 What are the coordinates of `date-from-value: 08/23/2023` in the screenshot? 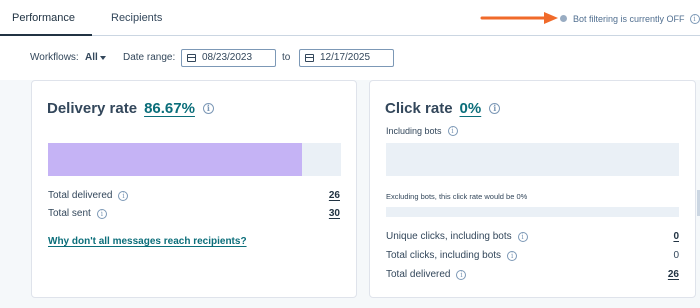 It's located at (227, 57).